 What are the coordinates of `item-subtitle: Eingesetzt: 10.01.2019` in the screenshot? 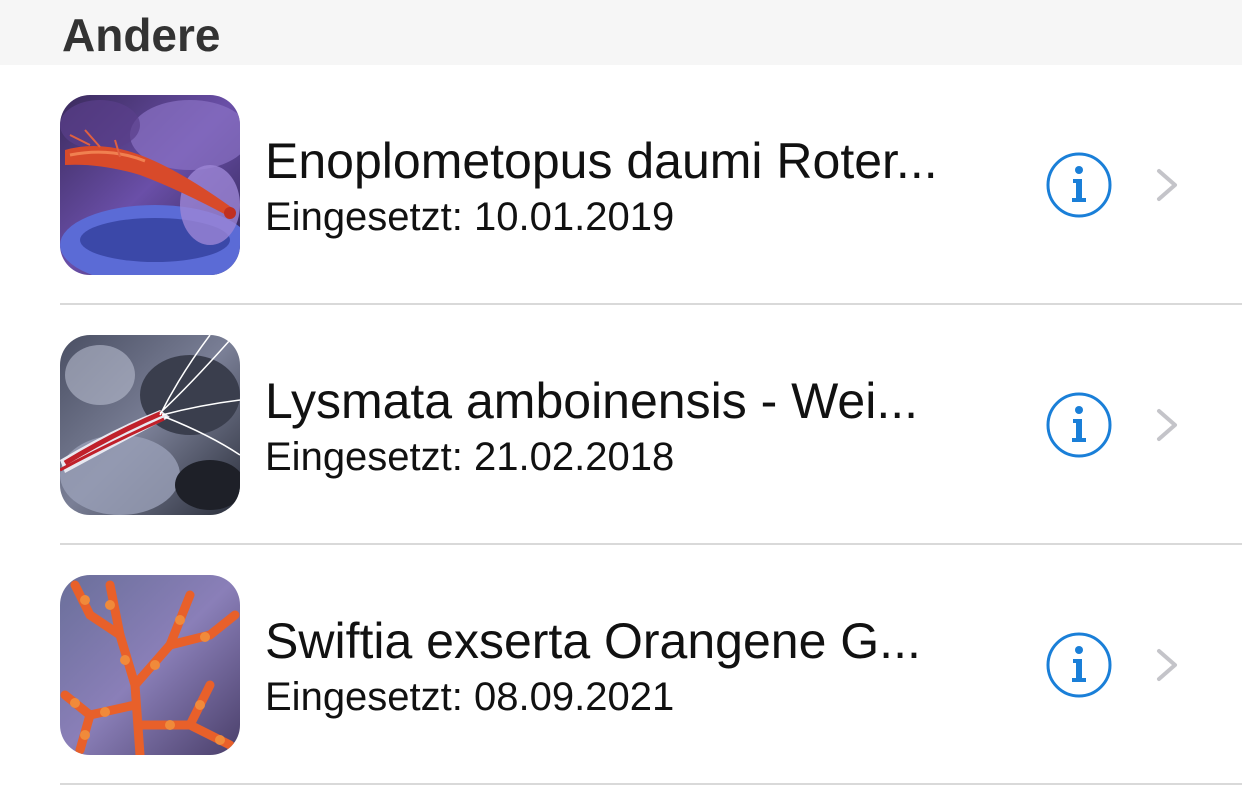 It's located at (470, 217).